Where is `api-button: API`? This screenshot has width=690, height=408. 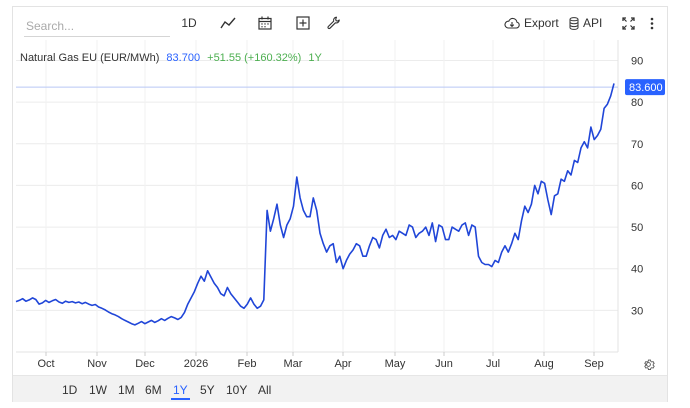 api-button: API is located at coordinates (587, 23).